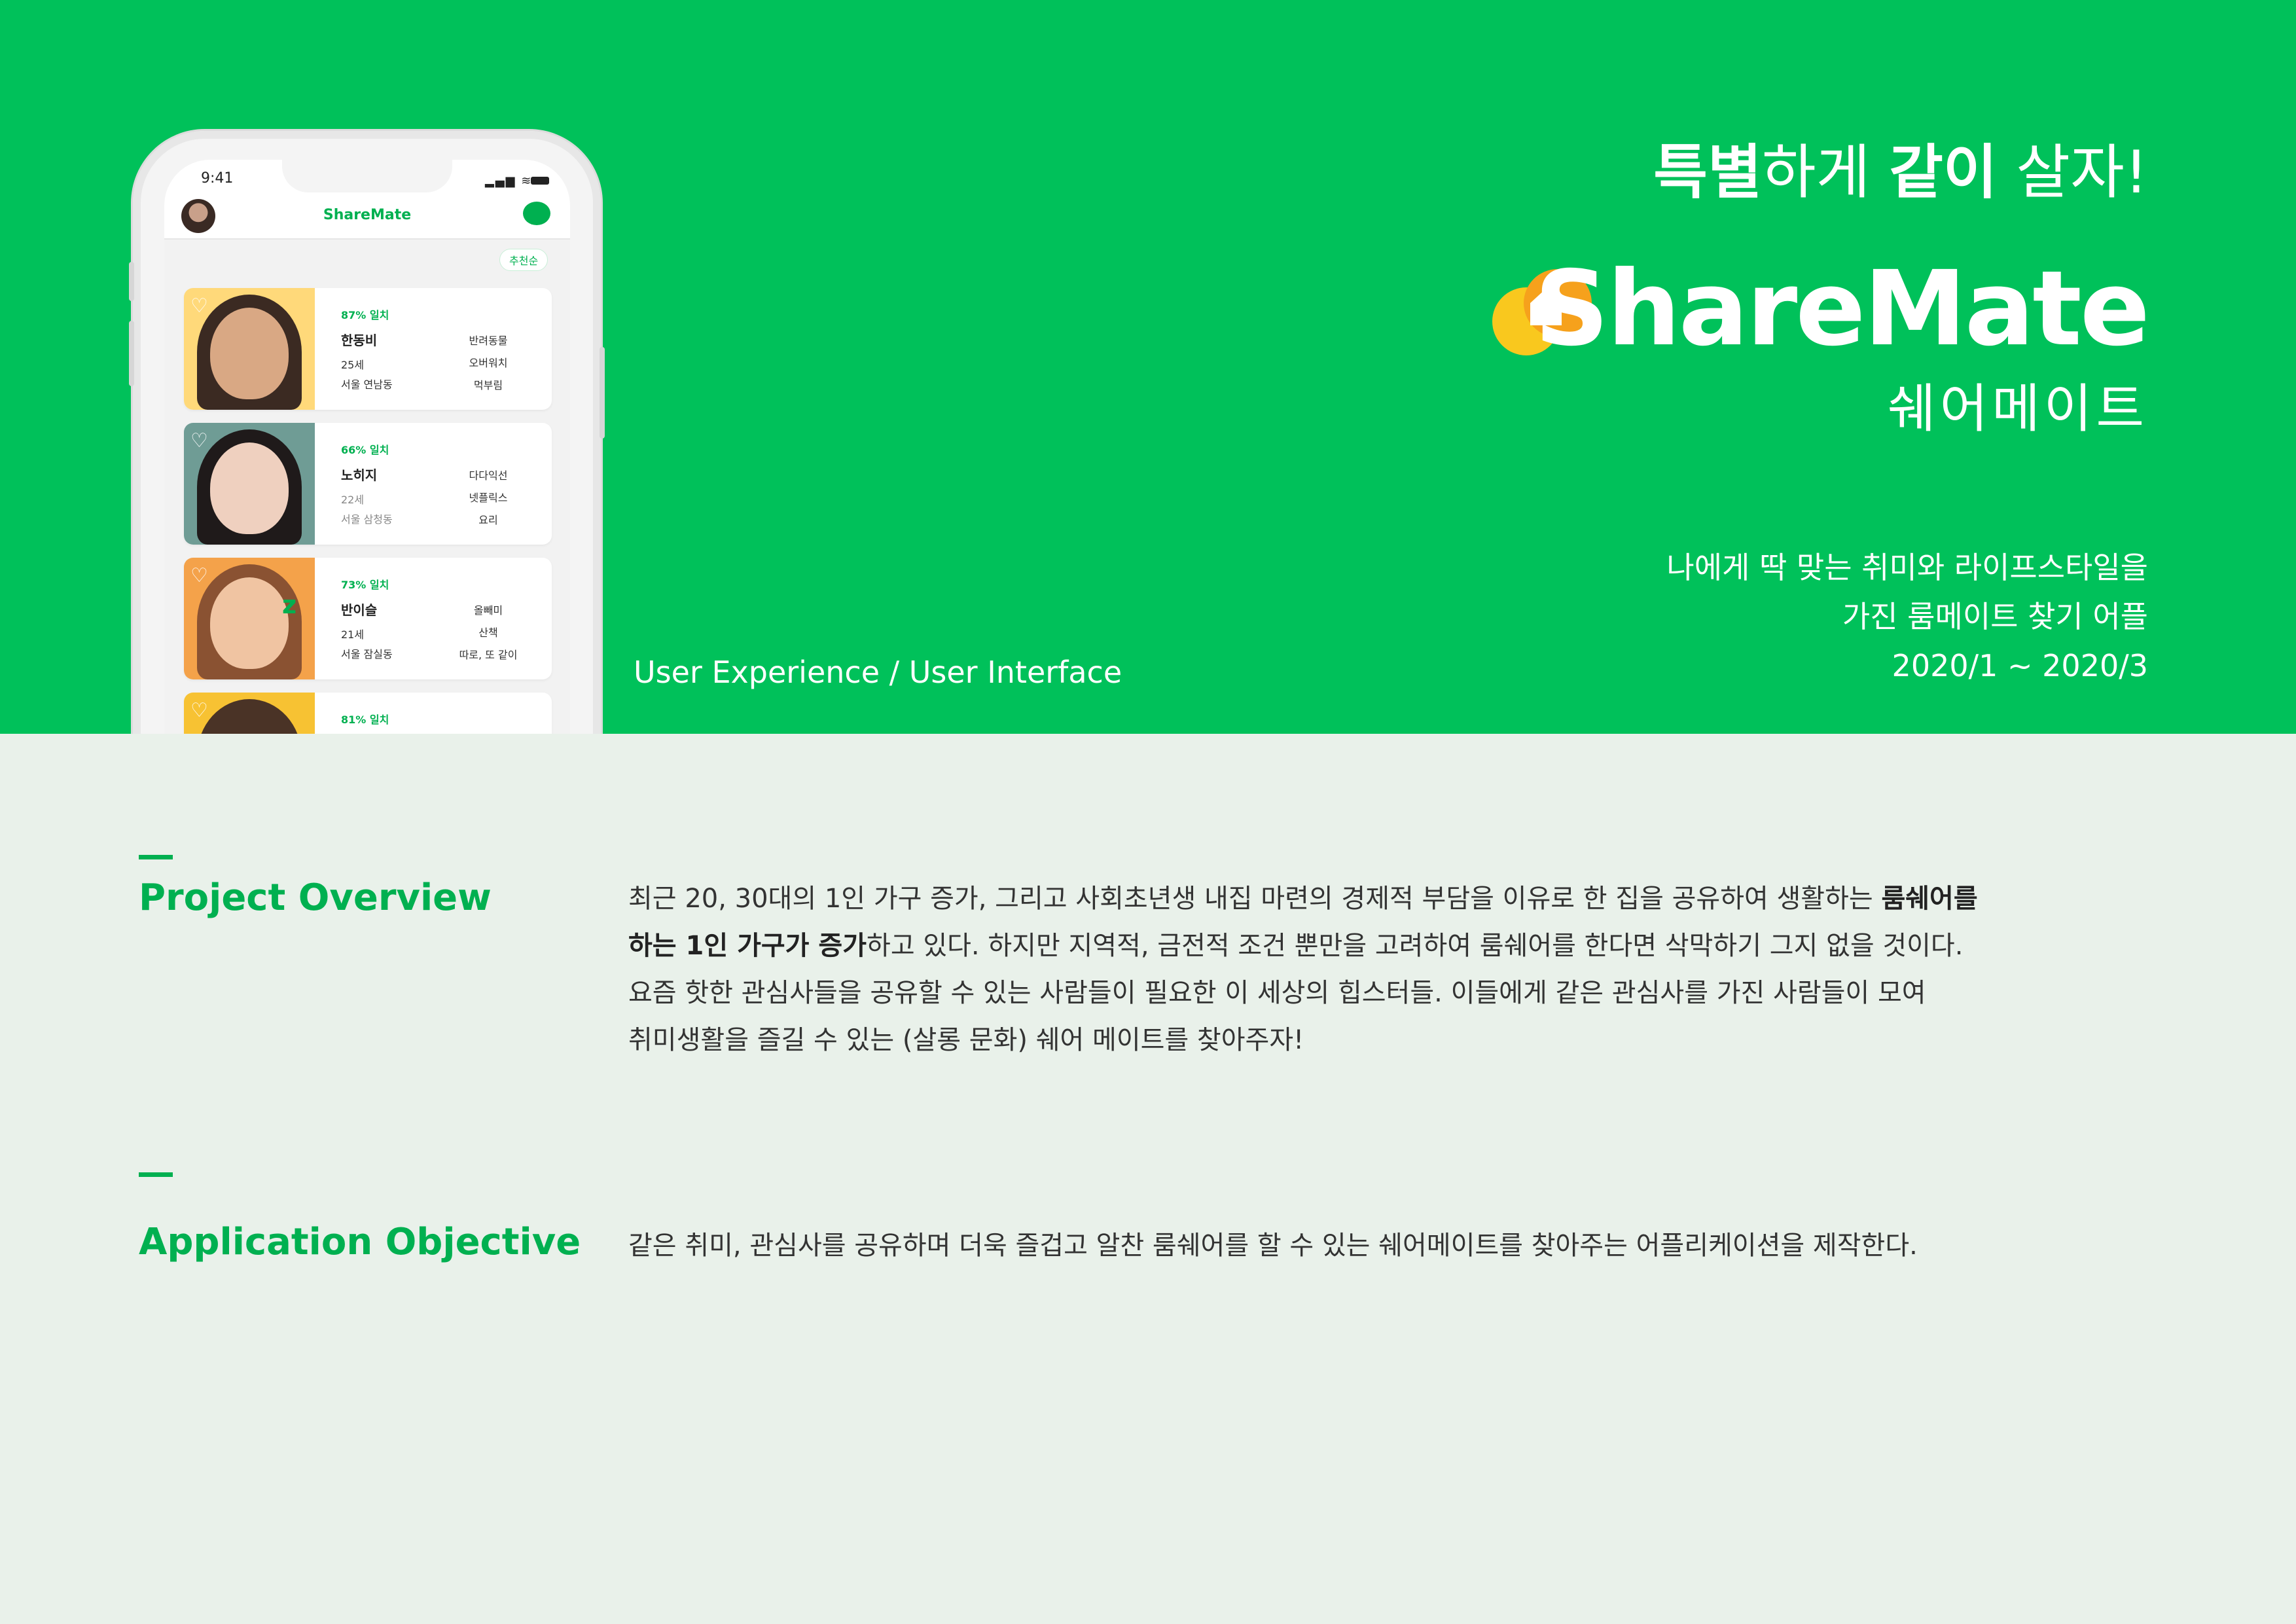 This screenshot has width=2296, height=1624. What do you see at coordinates (1943, 172) in the screenshot?
I see `slogan-bold: 같이` at bounding box center [1943, 172].